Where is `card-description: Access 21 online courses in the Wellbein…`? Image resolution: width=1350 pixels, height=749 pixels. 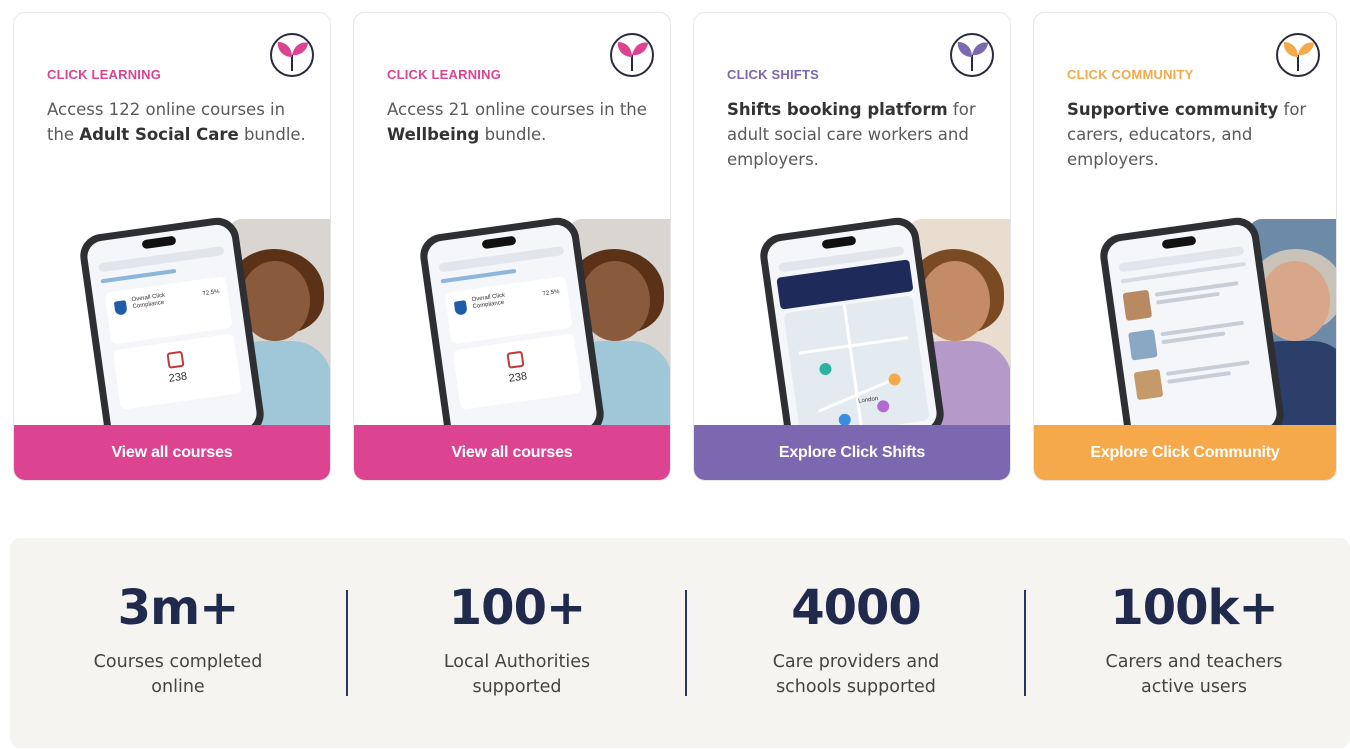
card-description: Access 21 online courses in the Wellbein… is located at coordinates (517, 122).